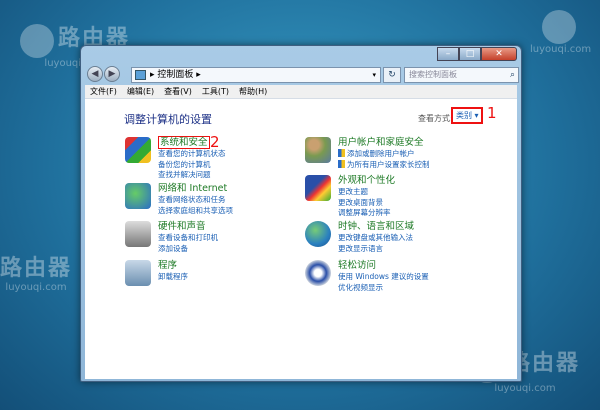 The width and height of the screenshot is (600, 410). Describe the element at coordinates (467, 115) in the screenshot. I see `view-by-dropdown: 类别 ▾` at that location.